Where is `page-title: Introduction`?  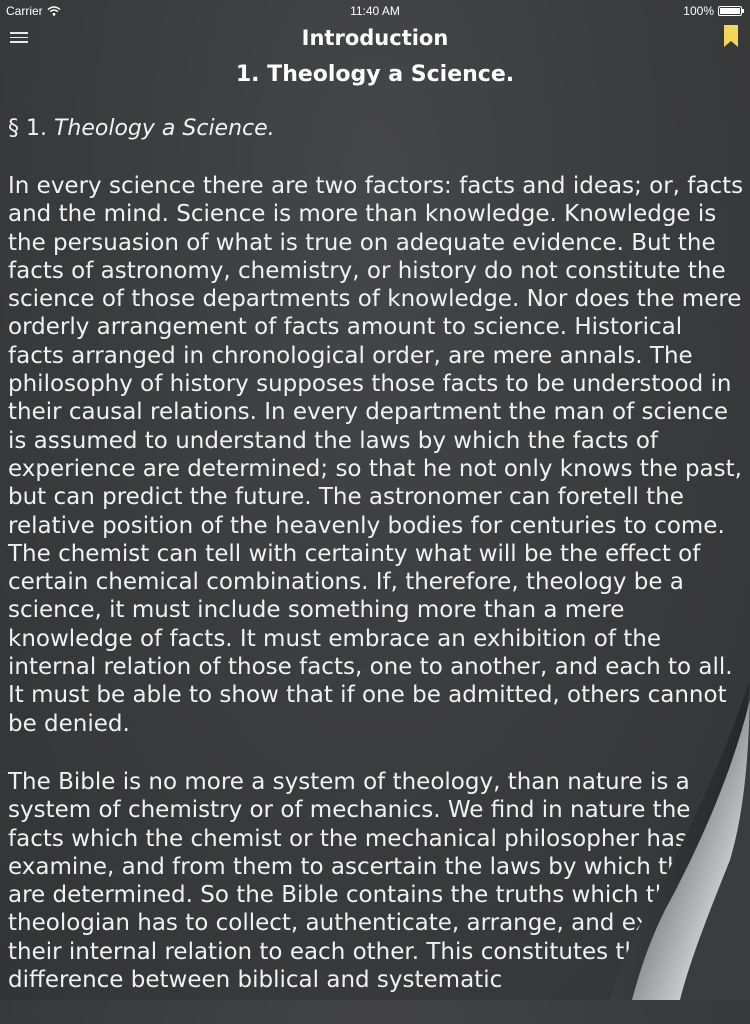 page-title: Introduction is located at coordinates (375, 38).